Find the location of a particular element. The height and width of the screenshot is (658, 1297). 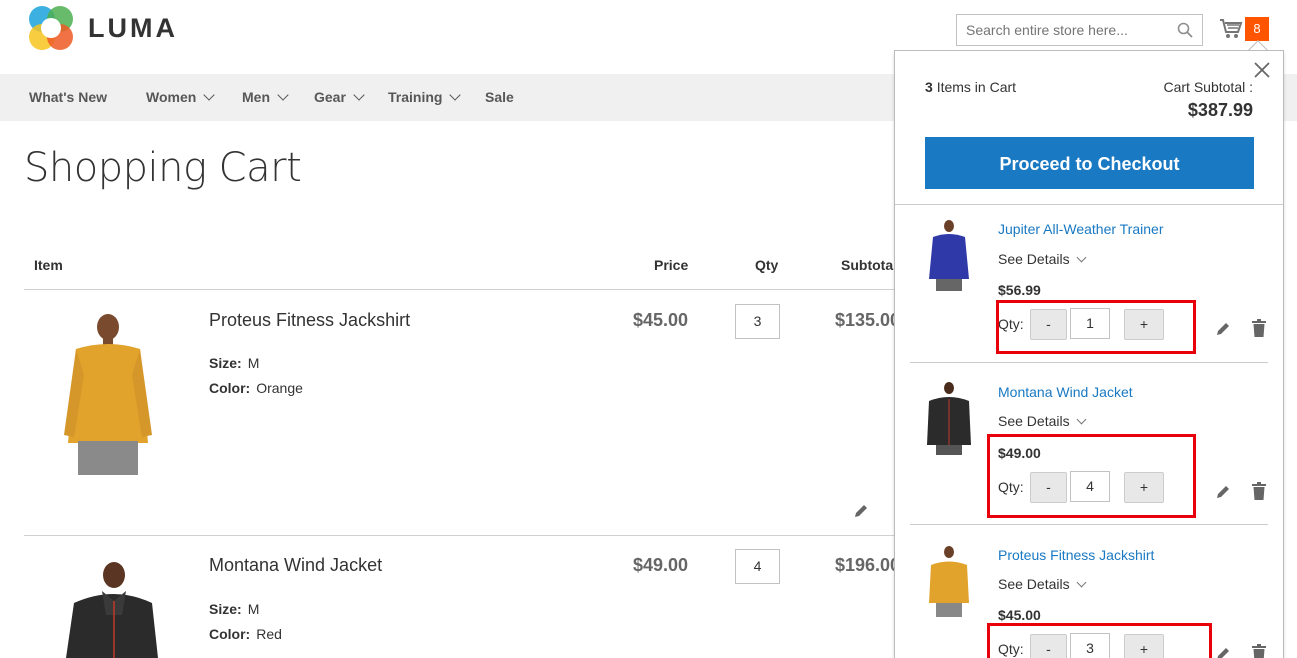

minicart-product-name: Proteus Fitness Jackshirt is located at coordinates (1076, 555).